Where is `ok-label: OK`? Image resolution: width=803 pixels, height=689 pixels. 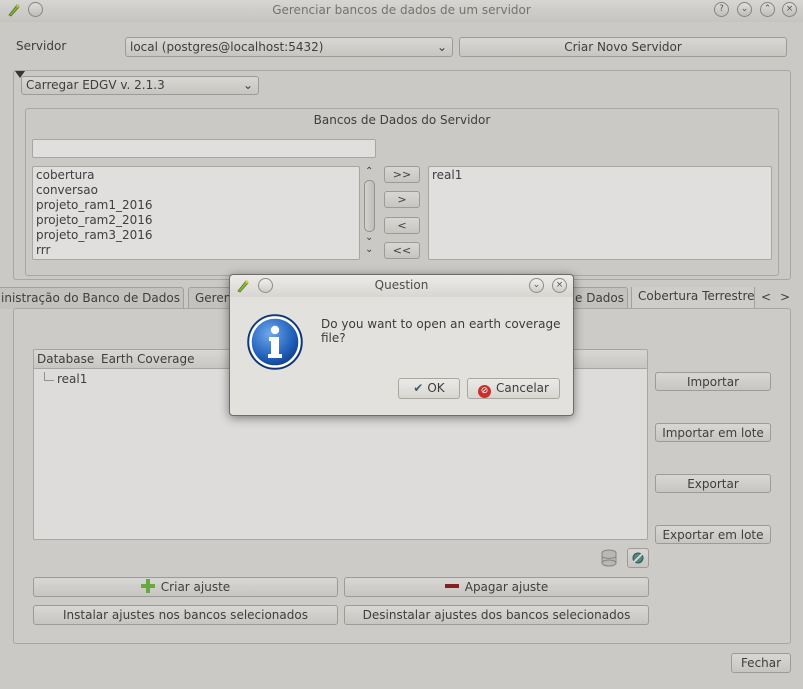
ok-label: OK is located at coordinates (436, 388).